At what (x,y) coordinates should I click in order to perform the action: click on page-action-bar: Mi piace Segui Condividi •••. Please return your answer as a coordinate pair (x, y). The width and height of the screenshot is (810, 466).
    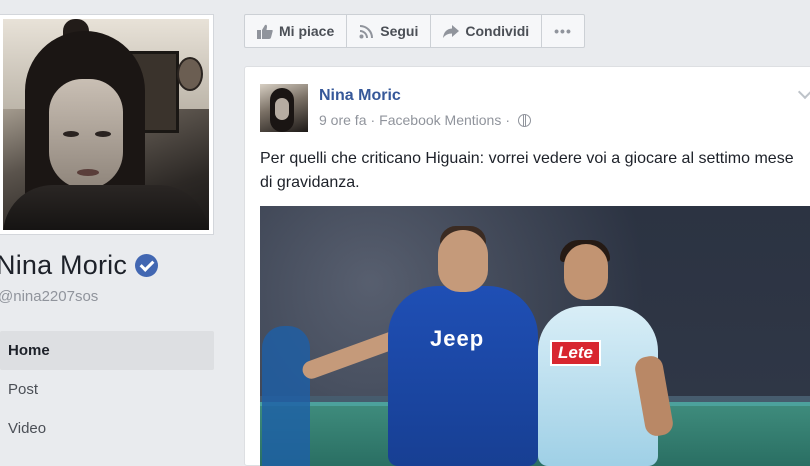
    Looking at the image, I should click on (414, 31).